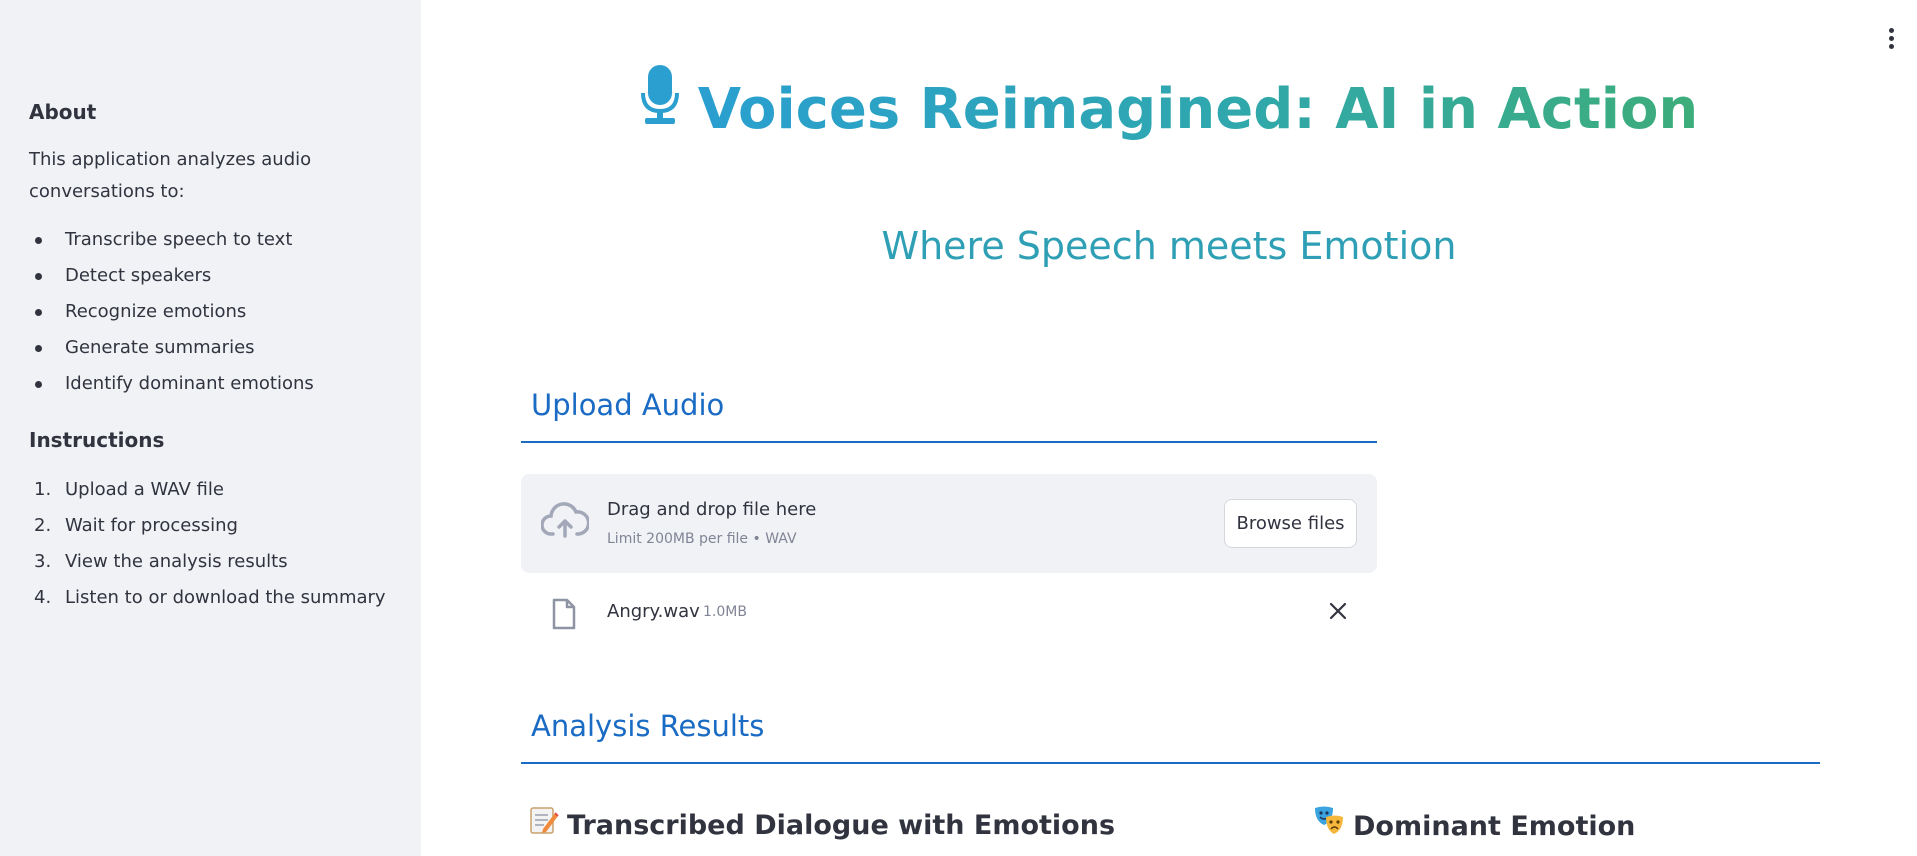 The width and height of the screenshot is (1917, 856). I want to click on cloud-upload-icon, so click(565, 524).